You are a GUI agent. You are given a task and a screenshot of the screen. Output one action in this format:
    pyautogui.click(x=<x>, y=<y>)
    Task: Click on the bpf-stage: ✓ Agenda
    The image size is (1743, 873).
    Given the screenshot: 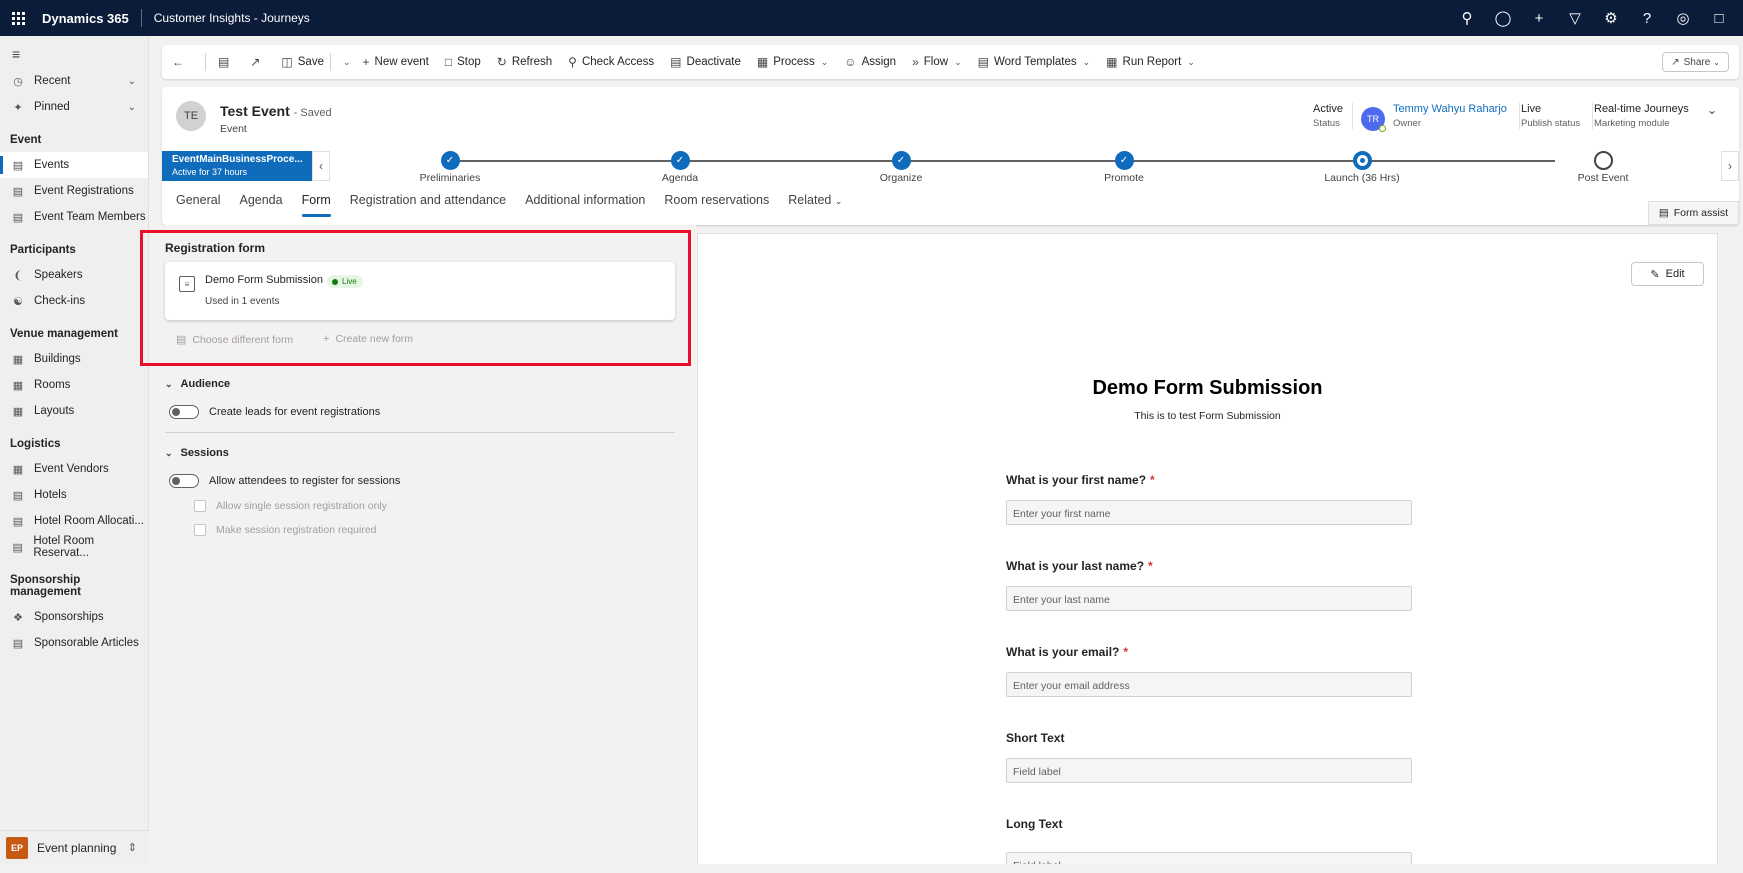 What is the action you would take?
    pyautogui.click(x=680, y=166)
    